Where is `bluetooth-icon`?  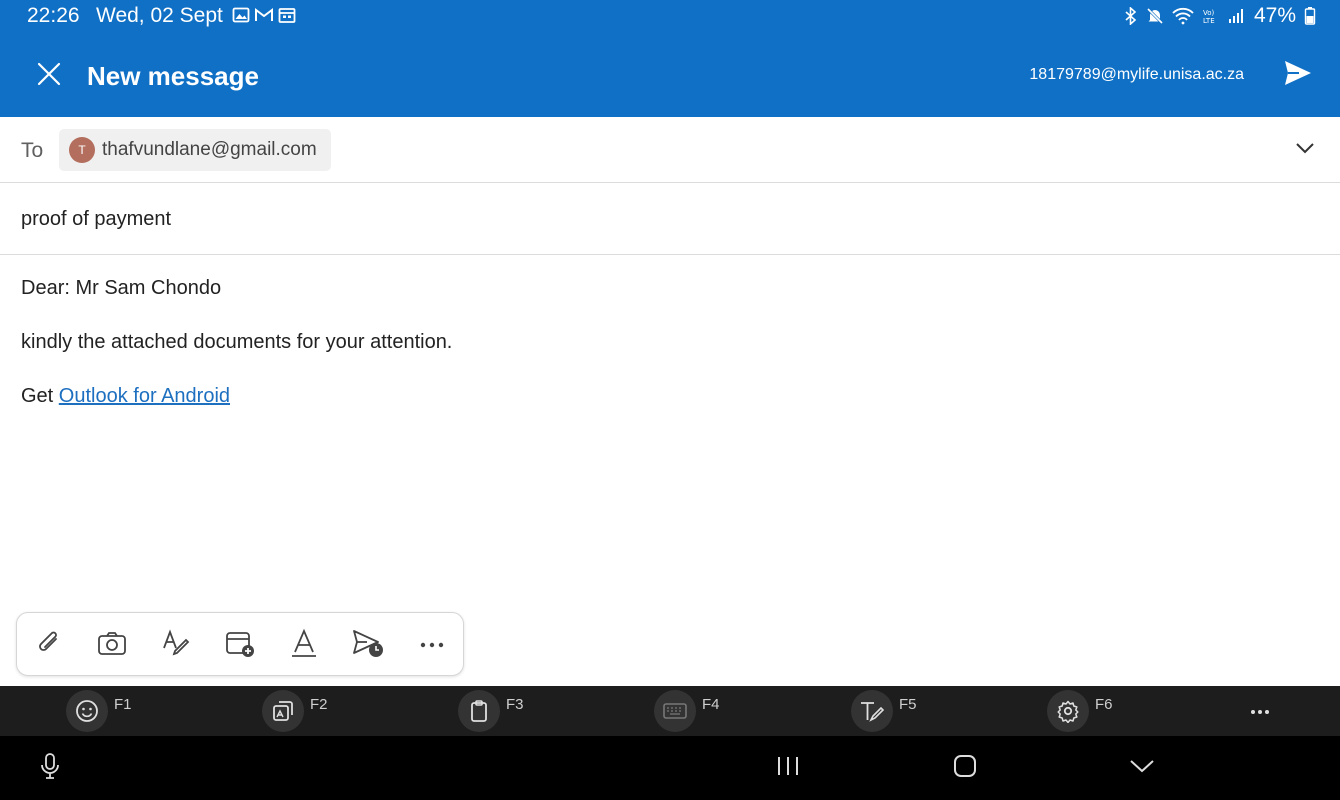
bluetooth-icon is located at coordinates (1131, 16).